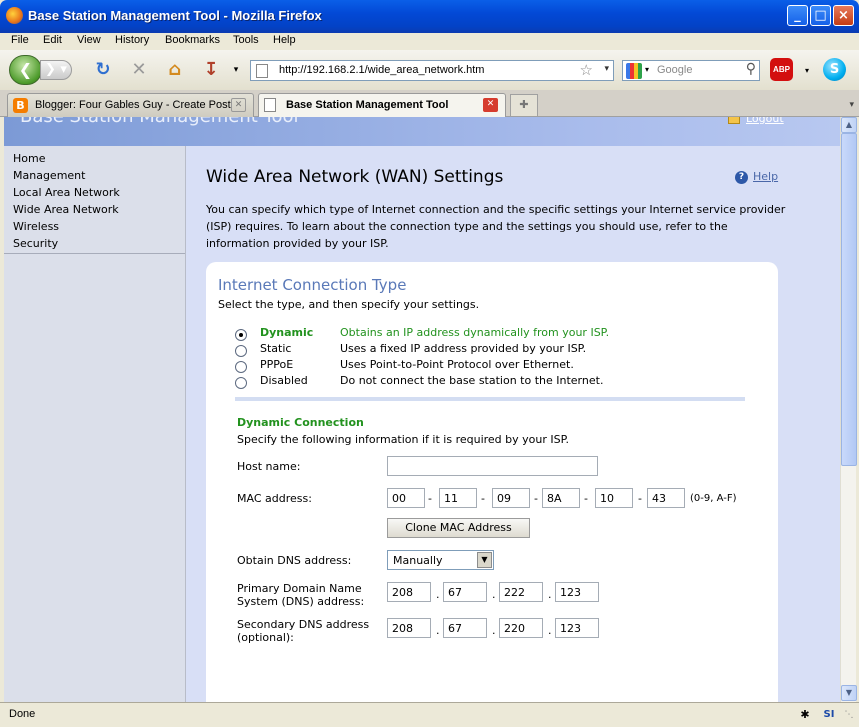 This screenshot has height=727, width=859. Describe the element at coordinates (103, 70) in the screenshot. I see `reload-icon: ↻` at that location.